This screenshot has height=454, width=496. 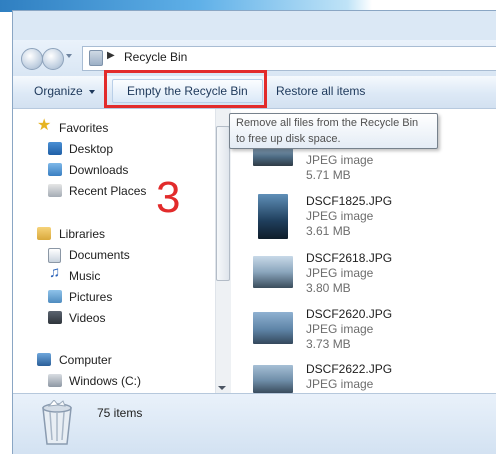 What do you see at coordinates (327, 123) in the screenshot?
I see `tooltip-line-1: Remove all files from the Recycle Bin` at bounding box center [327, 123].